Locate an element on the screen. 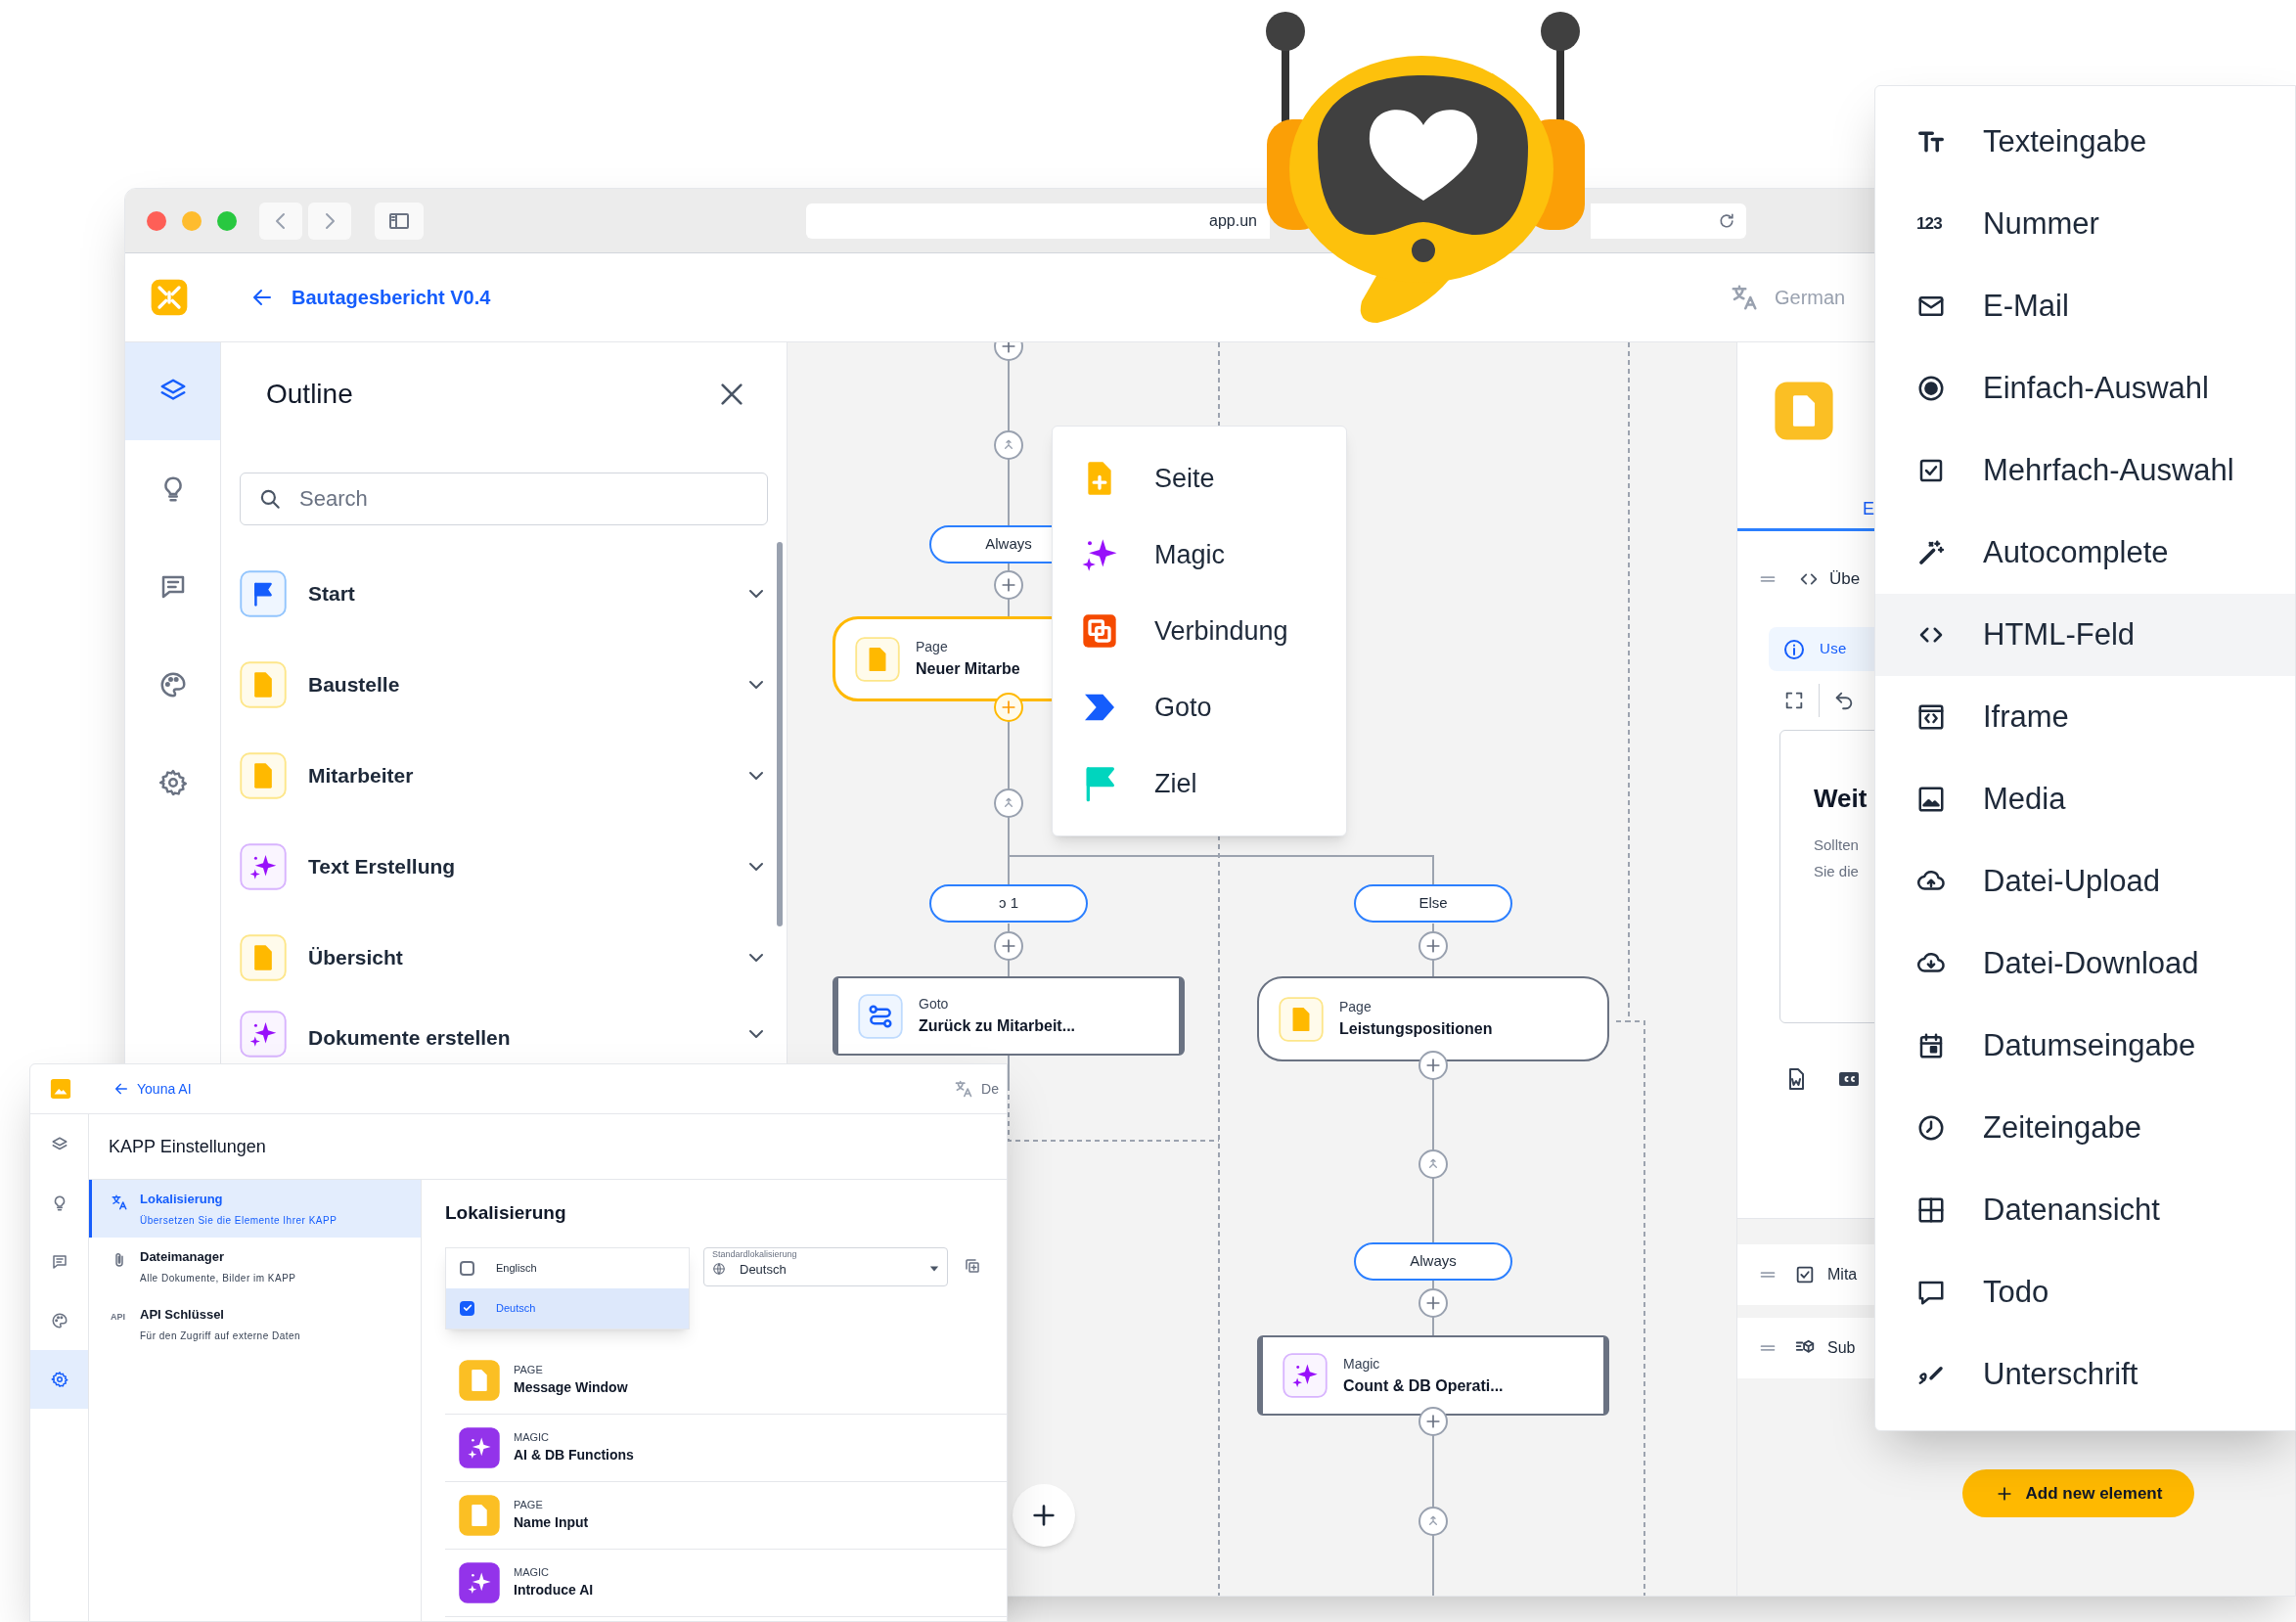 The height and width of the screenshot is (1622, 2296). menu-item: Unterschrift is located at coordinates (2085, 1374).